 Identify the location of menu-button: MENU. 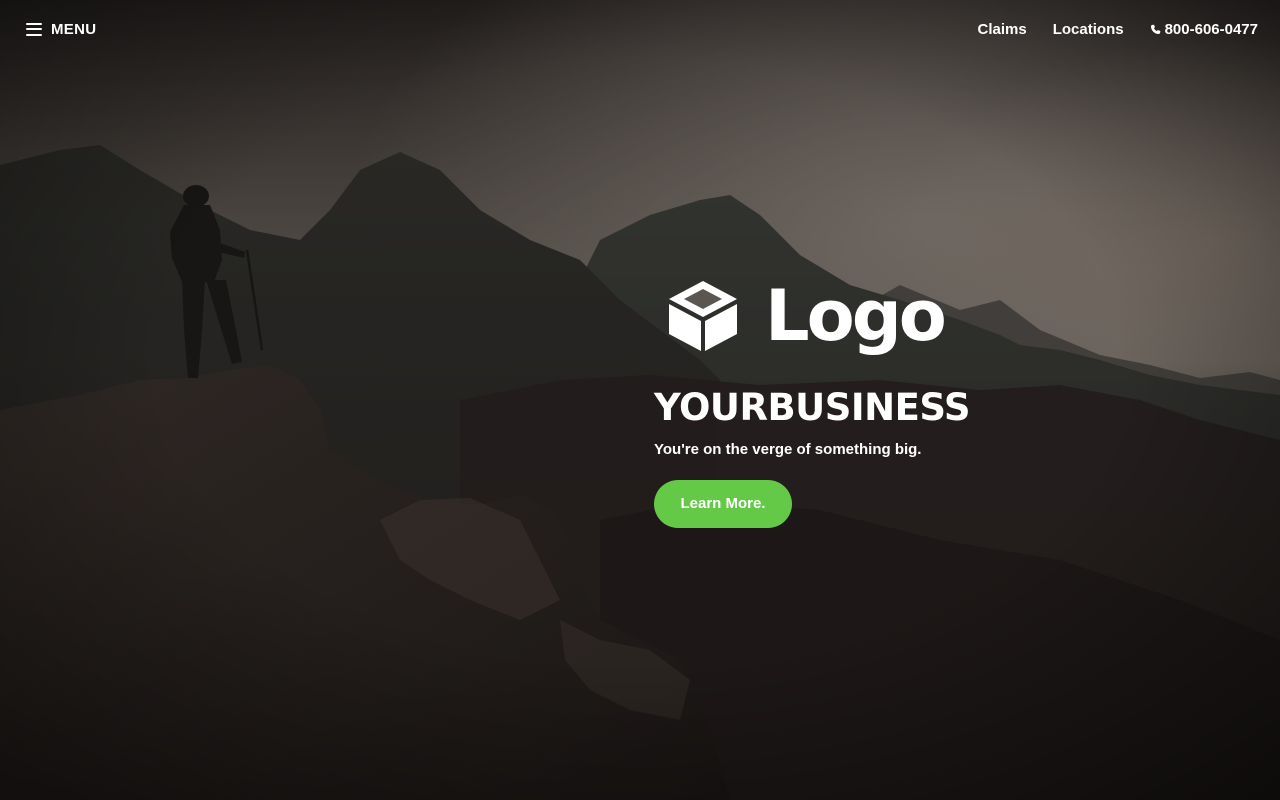
(61, 29).